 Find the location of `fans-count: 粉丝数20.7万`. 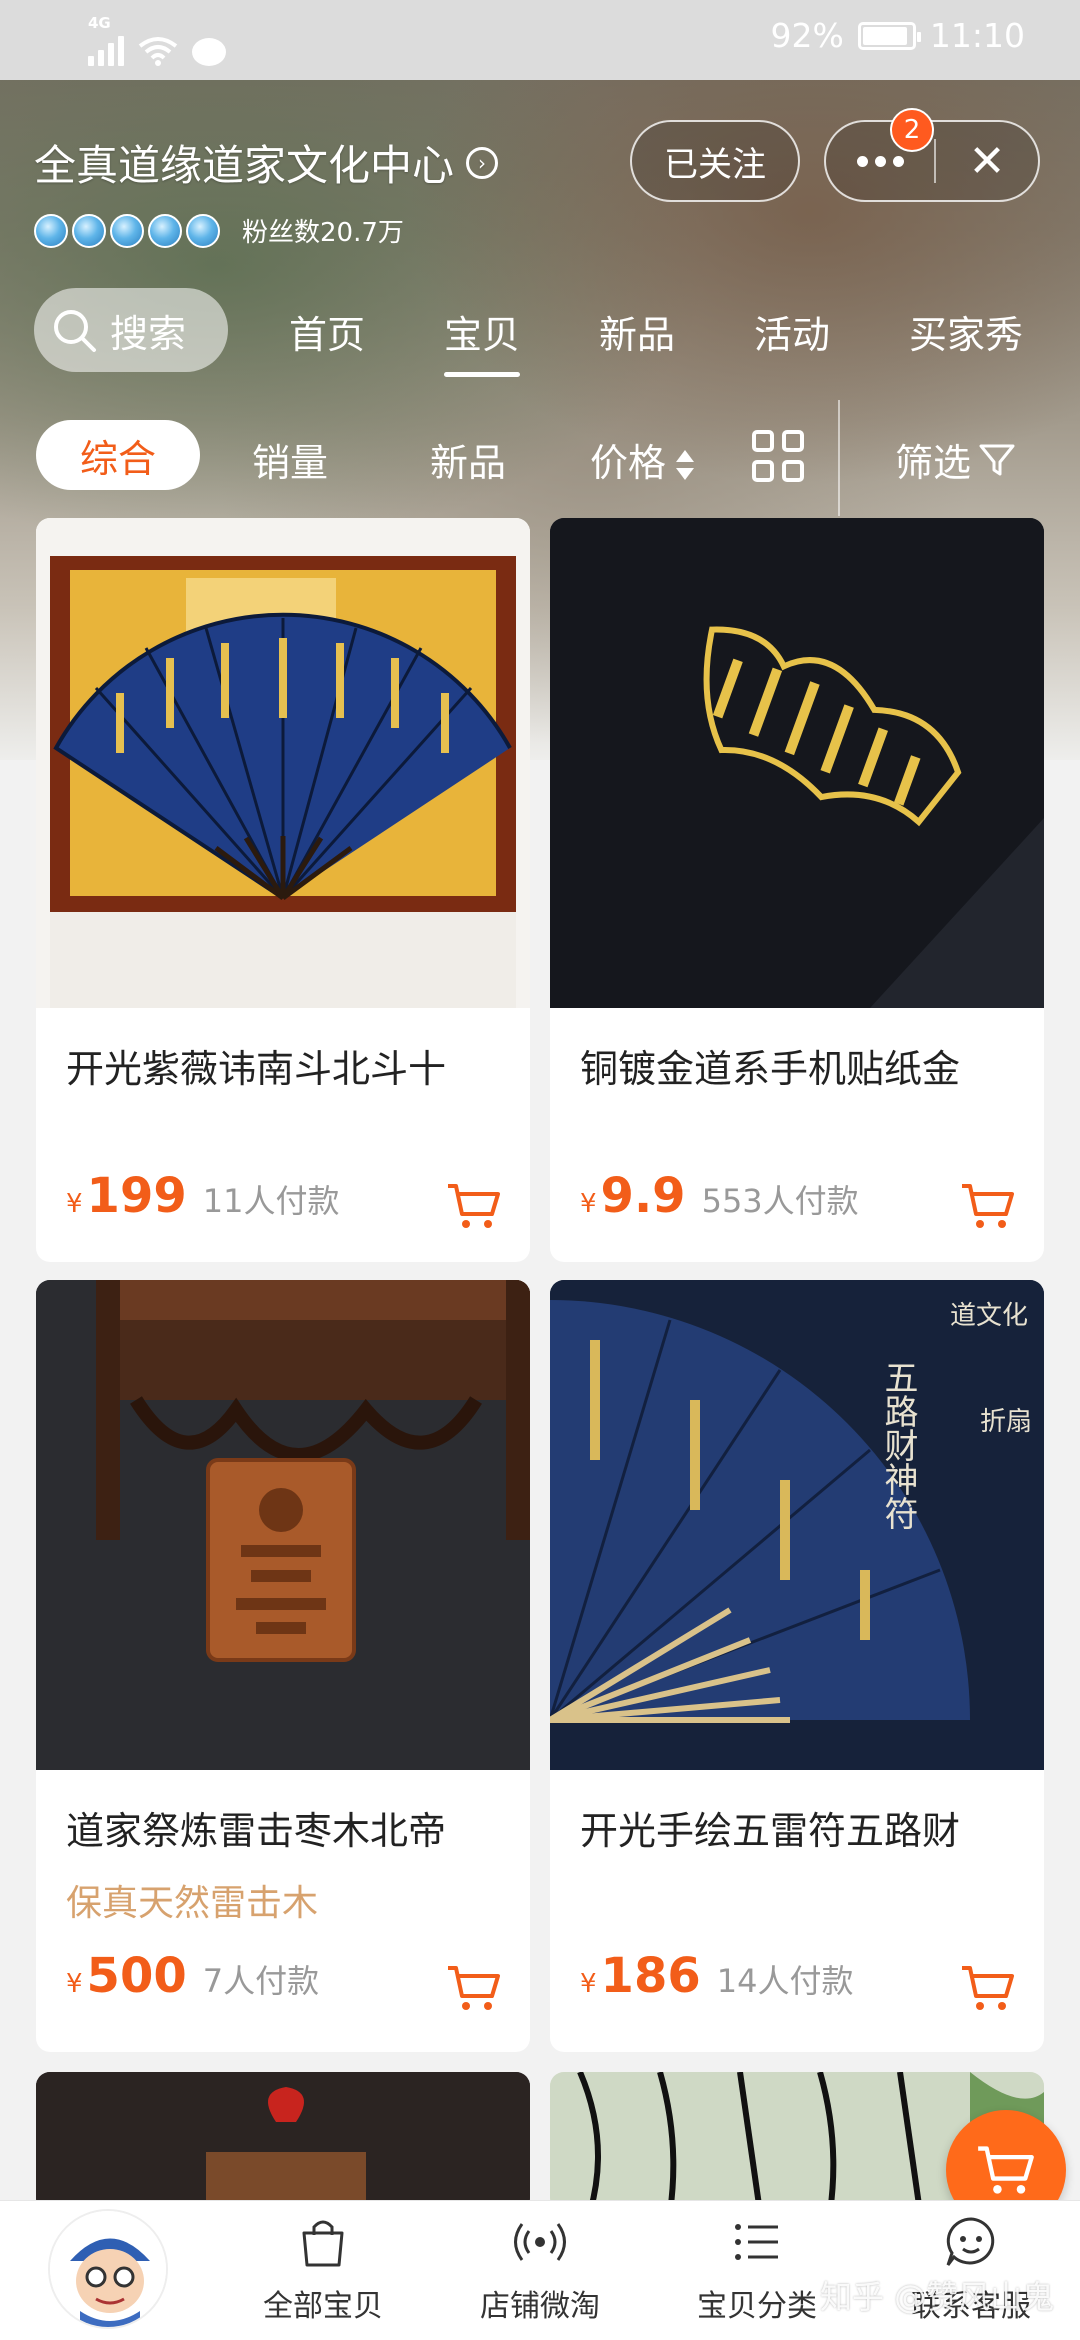

fans-count: 粉丝数20.7万 is located at coordinates (323, 233).